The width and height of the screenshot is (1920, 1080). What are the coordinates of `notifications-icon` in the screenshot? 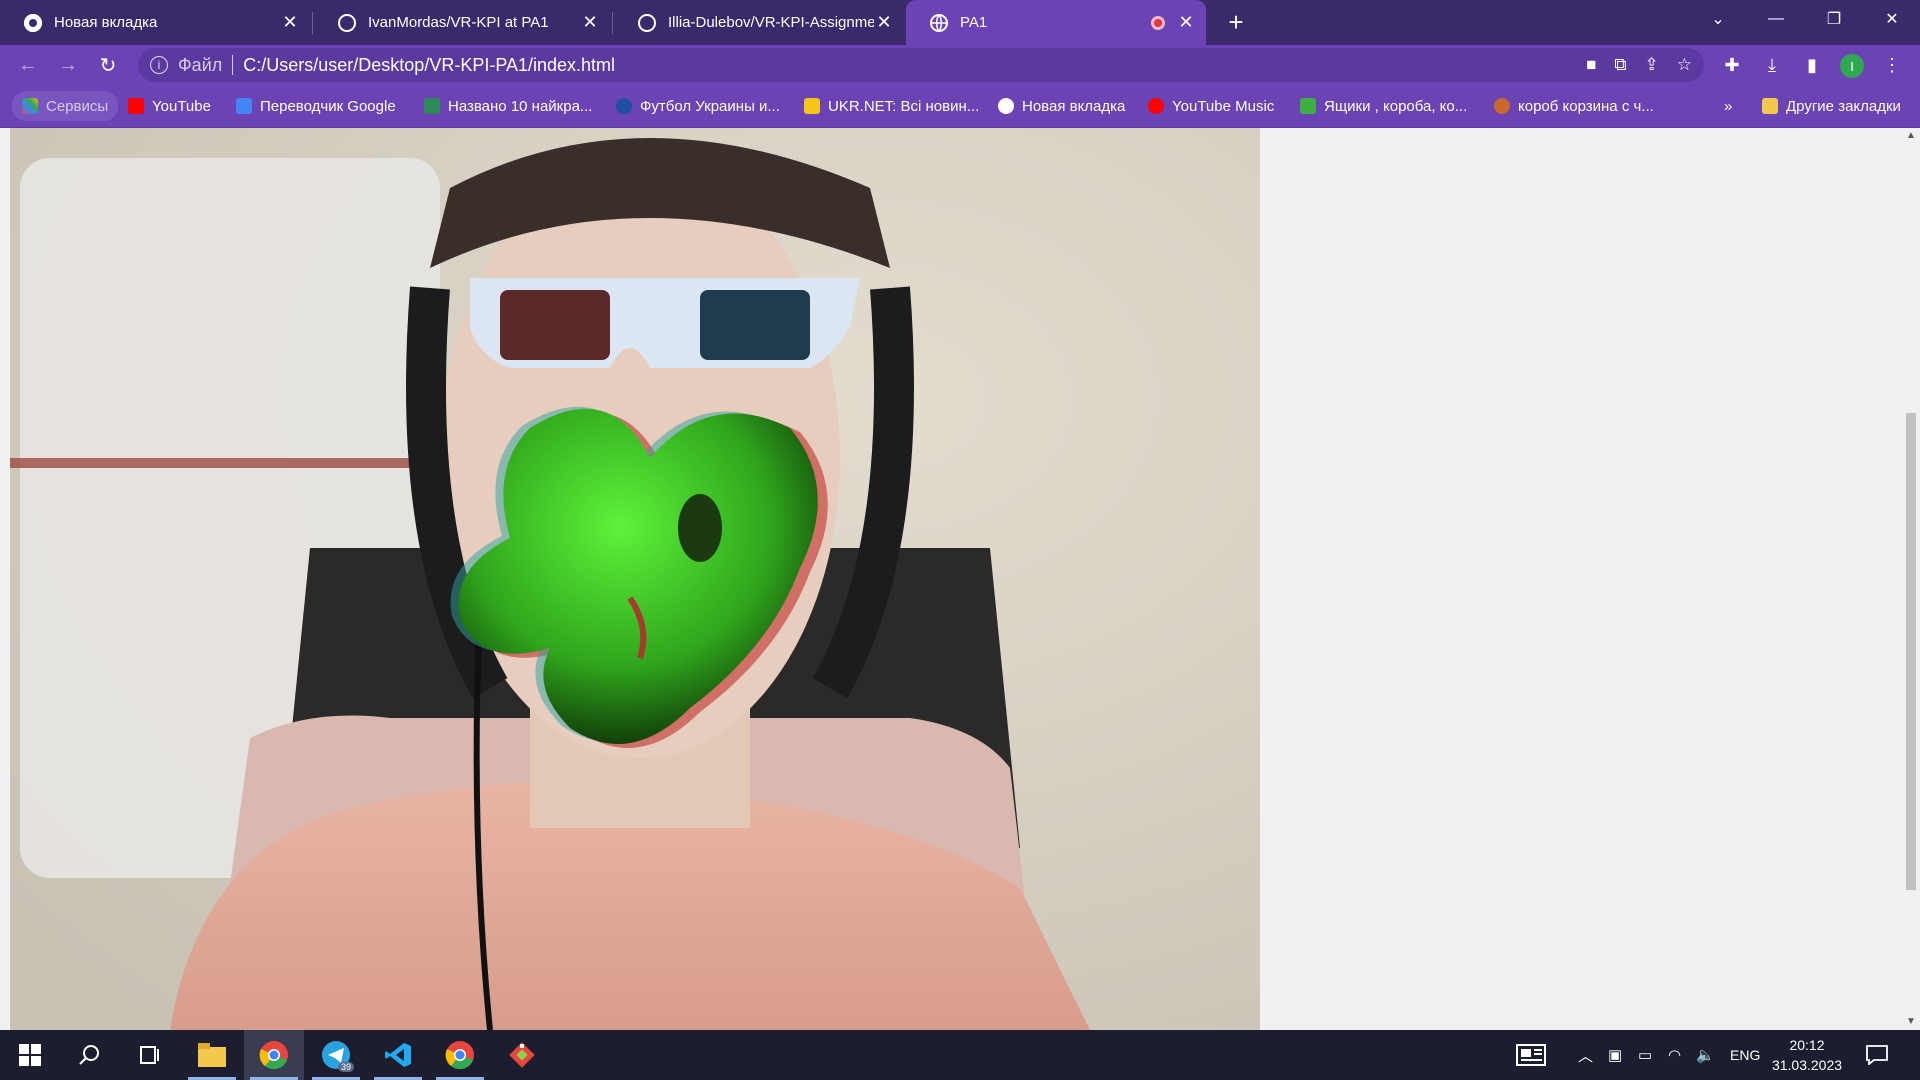 It's located at (1877, 1055).